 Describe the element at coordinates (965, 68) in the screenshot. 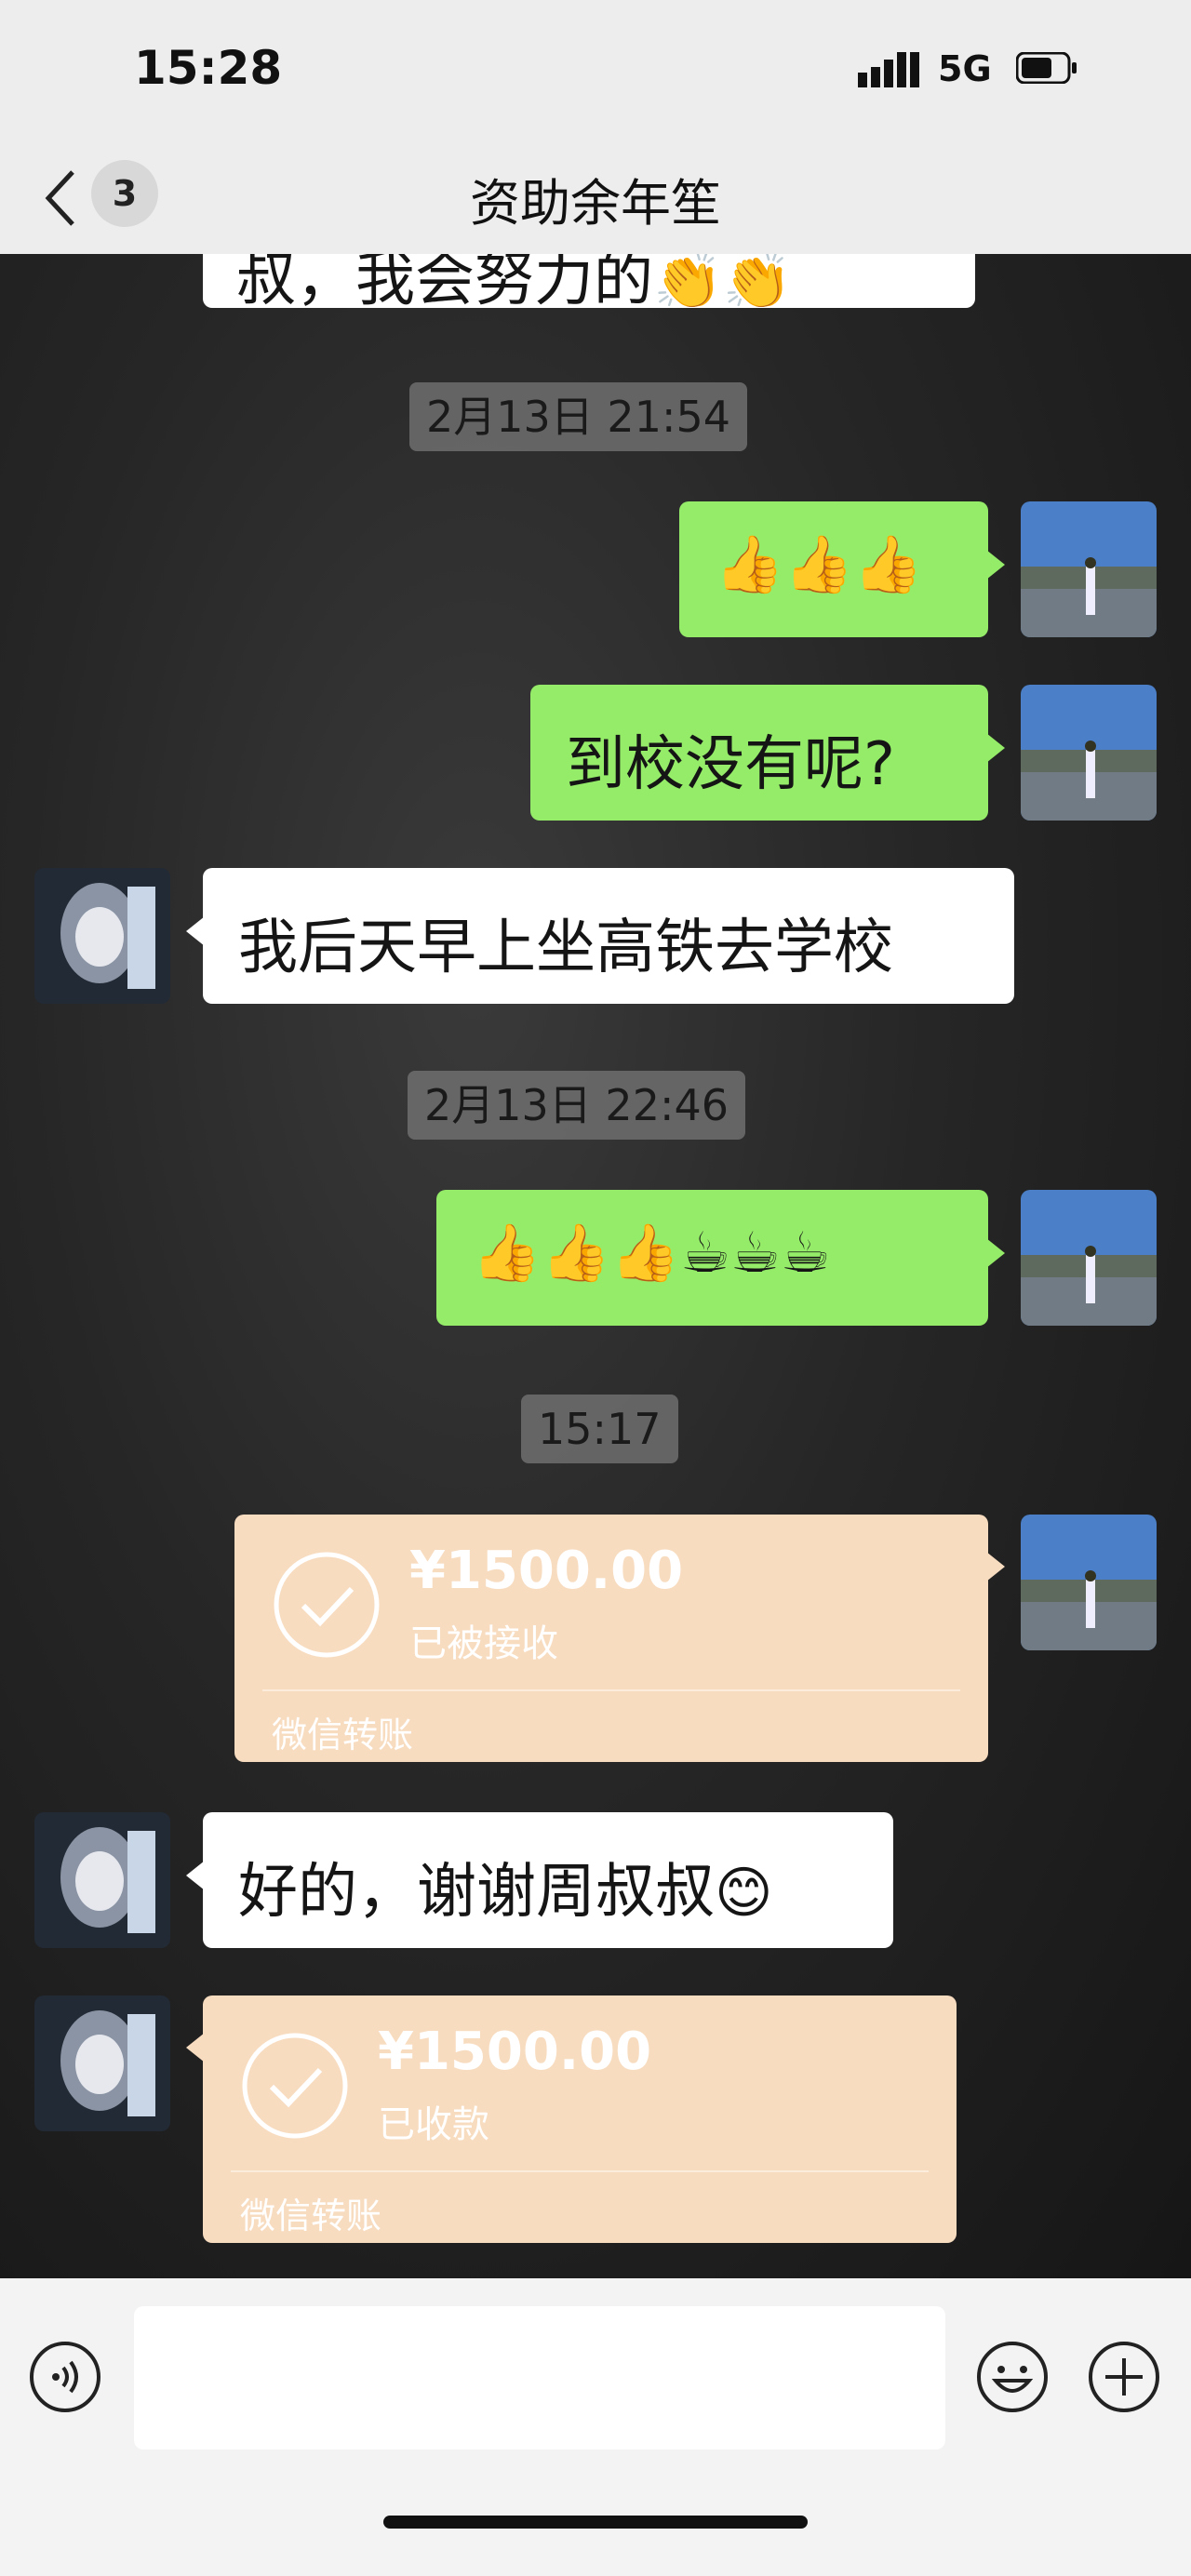

I see `network-type: 5G` at that location.